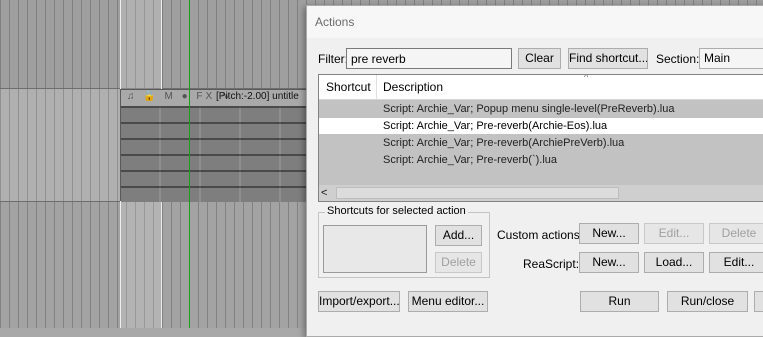 The height and width of the screenshot is (337, 763). I want to click on horizontal-scrollbar: <, so click(541, 193).